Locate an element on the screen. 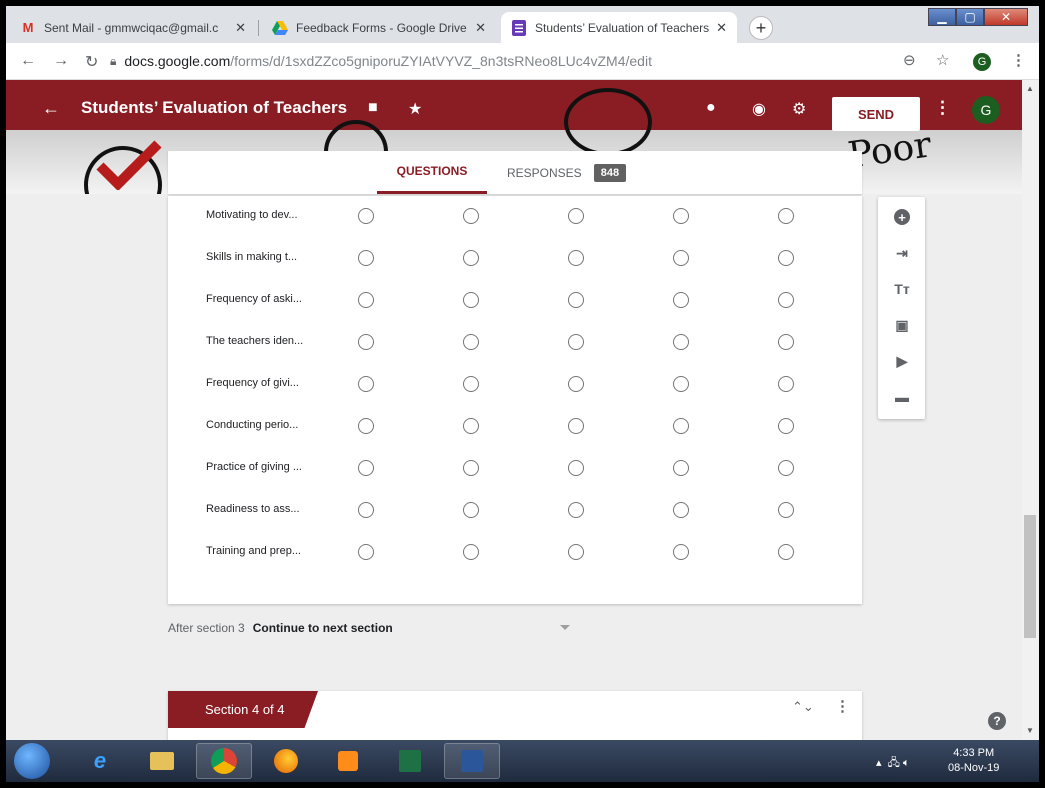  clock: 4:33 PM 08-Nov-19 is located at coordinates (973, 761).